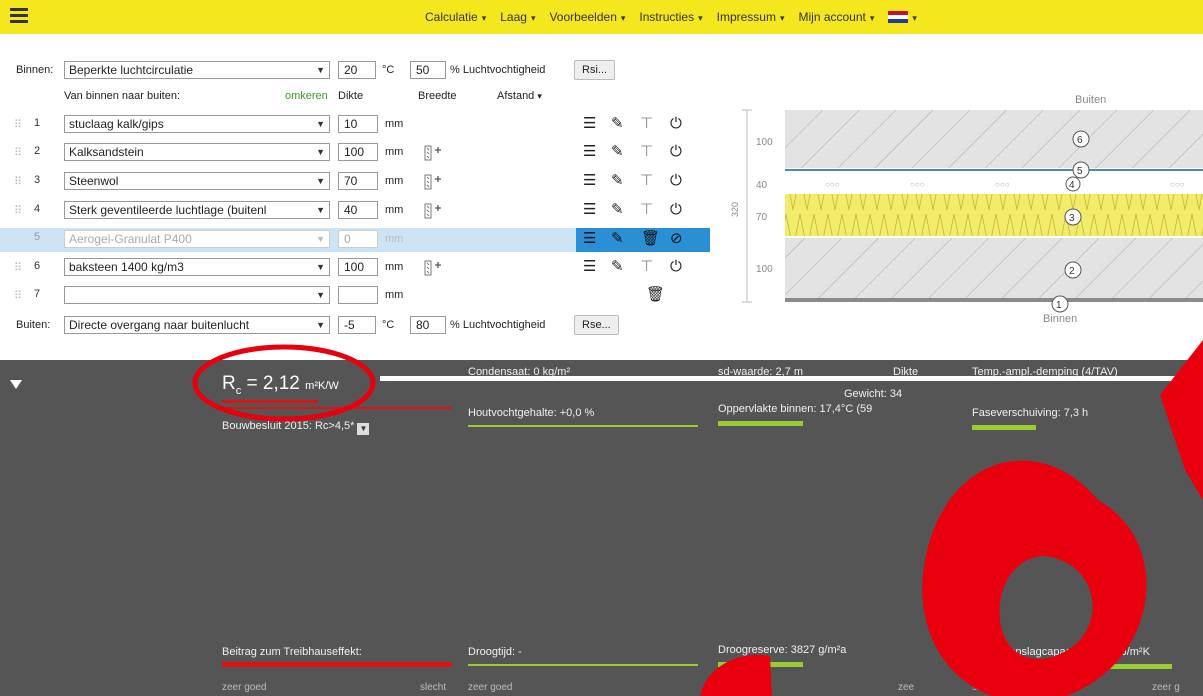 Image resolution: width=1203 pixels, height=696 pixels. I want to click on layer-number: 4, so click(37, 209).